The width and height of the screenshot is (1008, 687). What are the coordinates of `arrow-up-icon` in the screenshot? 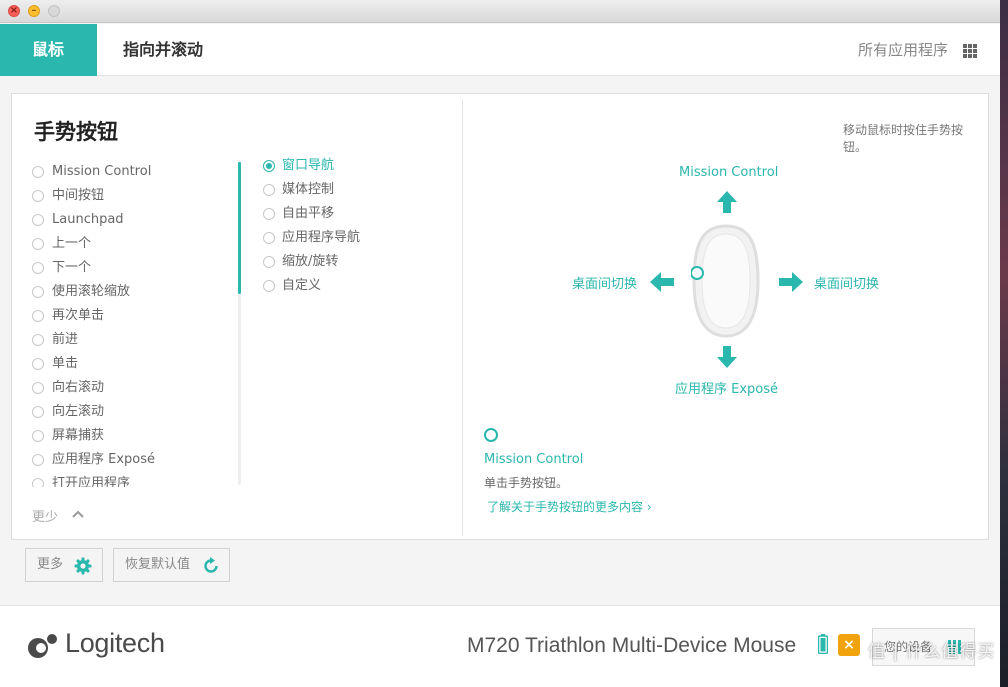 It's located at (727, 202).